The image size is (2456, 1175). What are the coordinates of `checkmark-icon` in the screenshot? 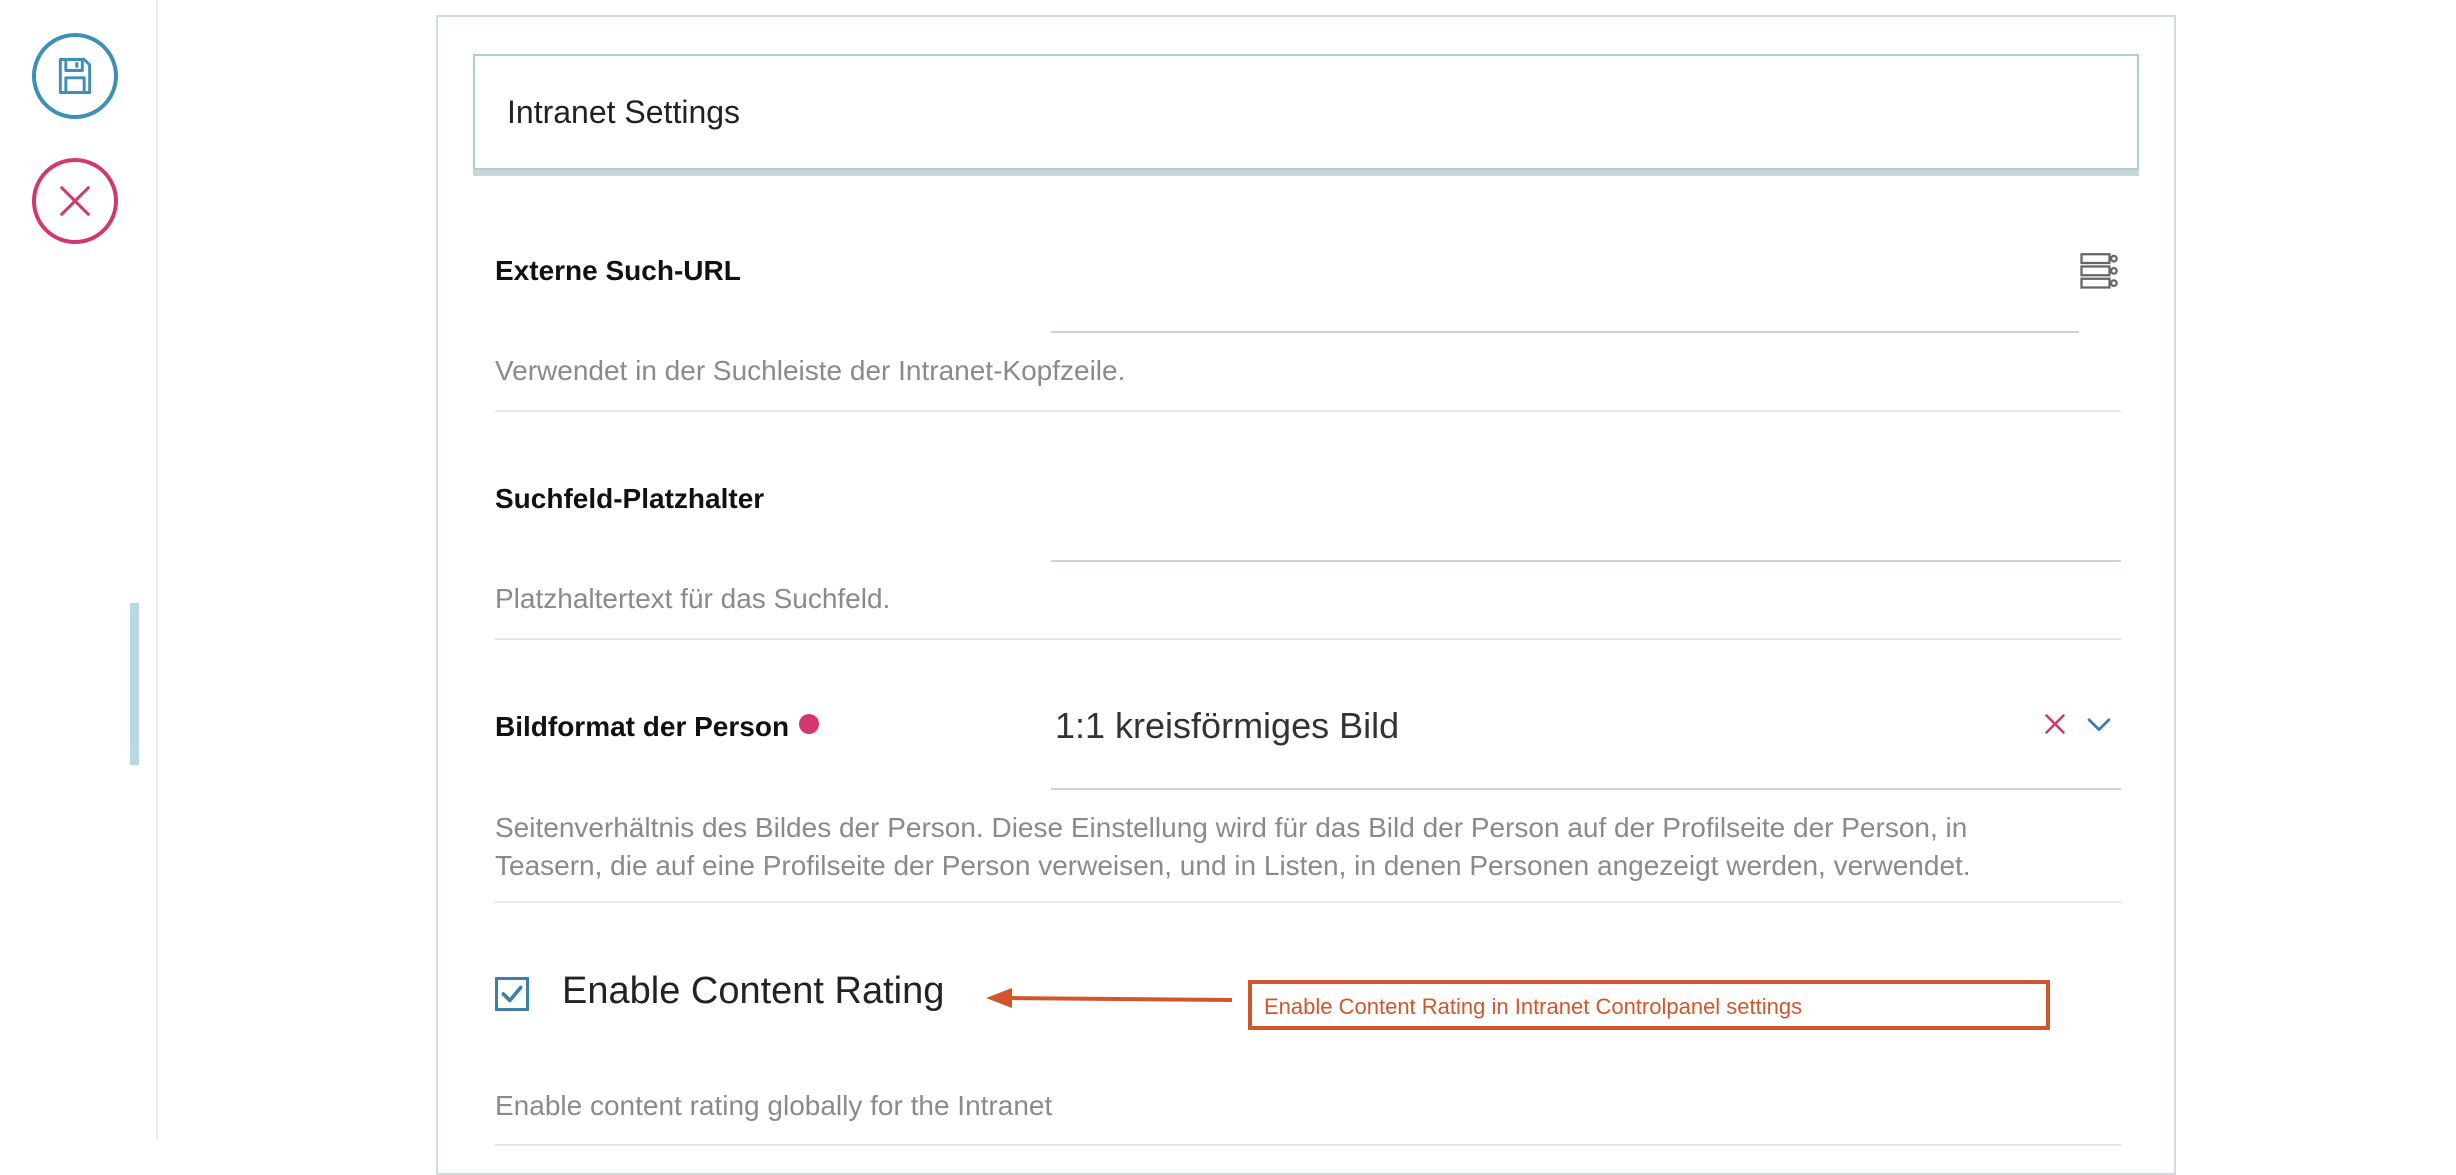 It's located at (512, 994).